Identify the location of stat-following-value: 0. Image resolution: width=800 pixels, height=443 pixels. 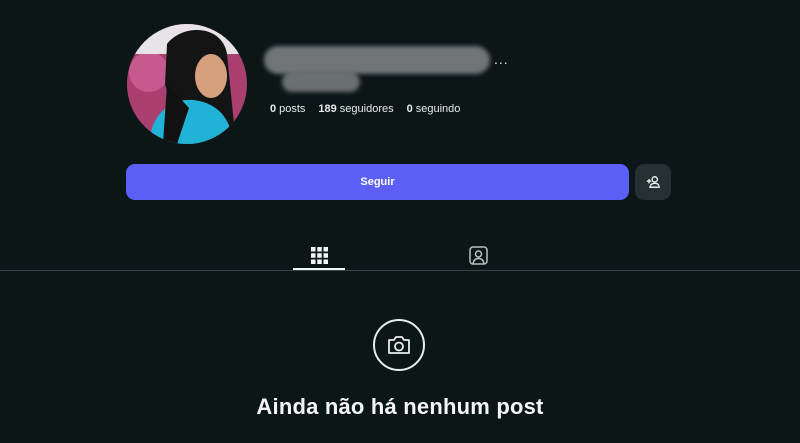
(409, 109).